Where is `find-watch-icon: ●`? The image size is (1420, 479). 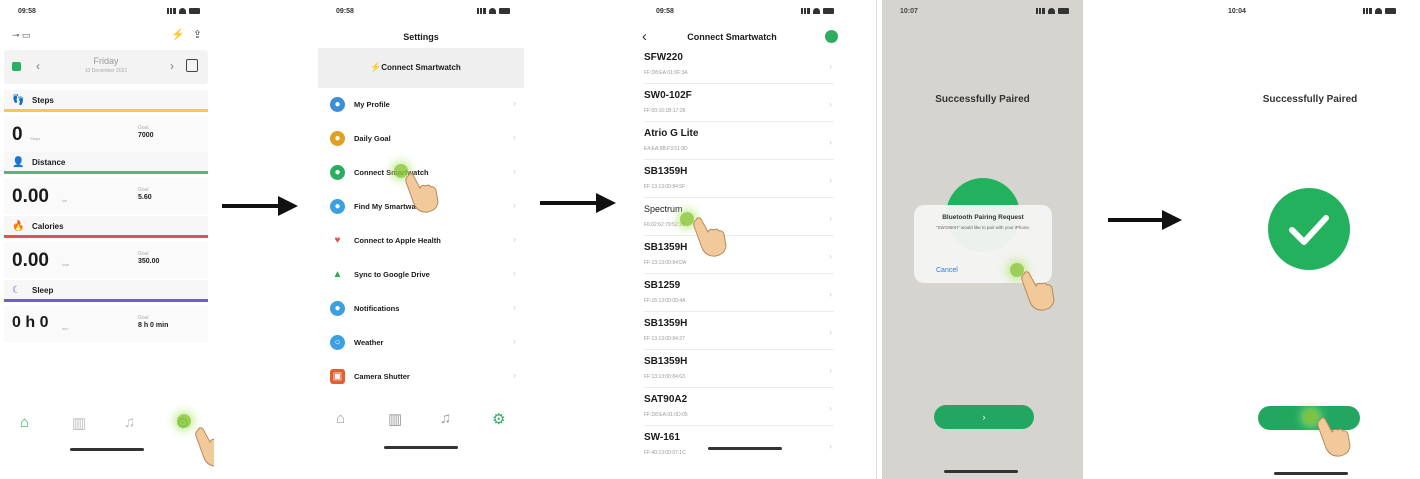
find-watch-icon: ● is located at coordinates (337, 206).